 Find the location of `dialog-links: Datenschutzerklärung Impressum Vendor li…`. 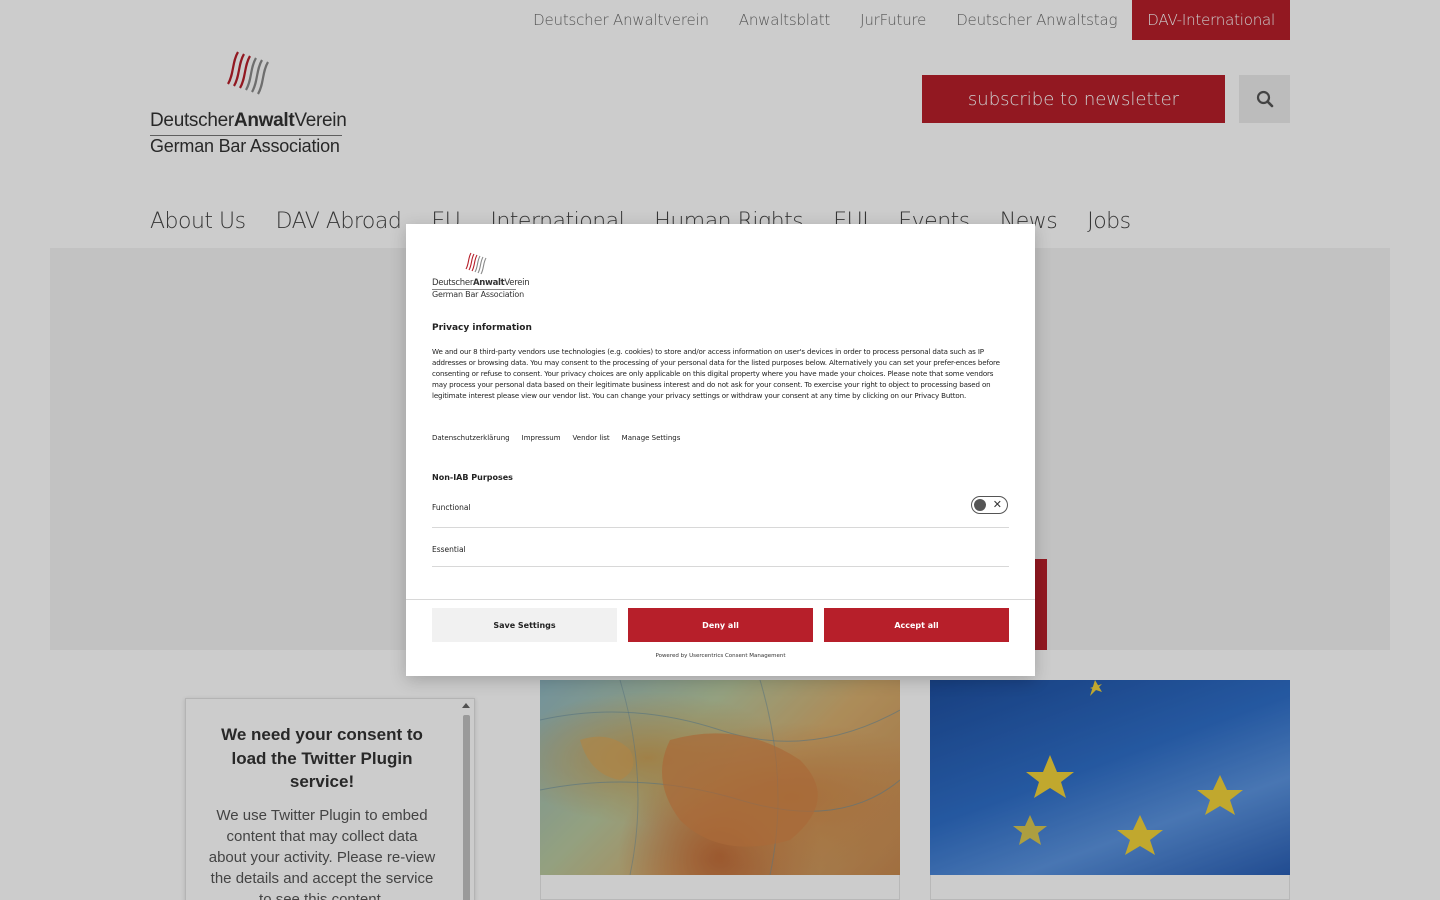

dialog-links: Datenschutzerklärung Impressum Vendor li… is located at coordinates (556, 438).